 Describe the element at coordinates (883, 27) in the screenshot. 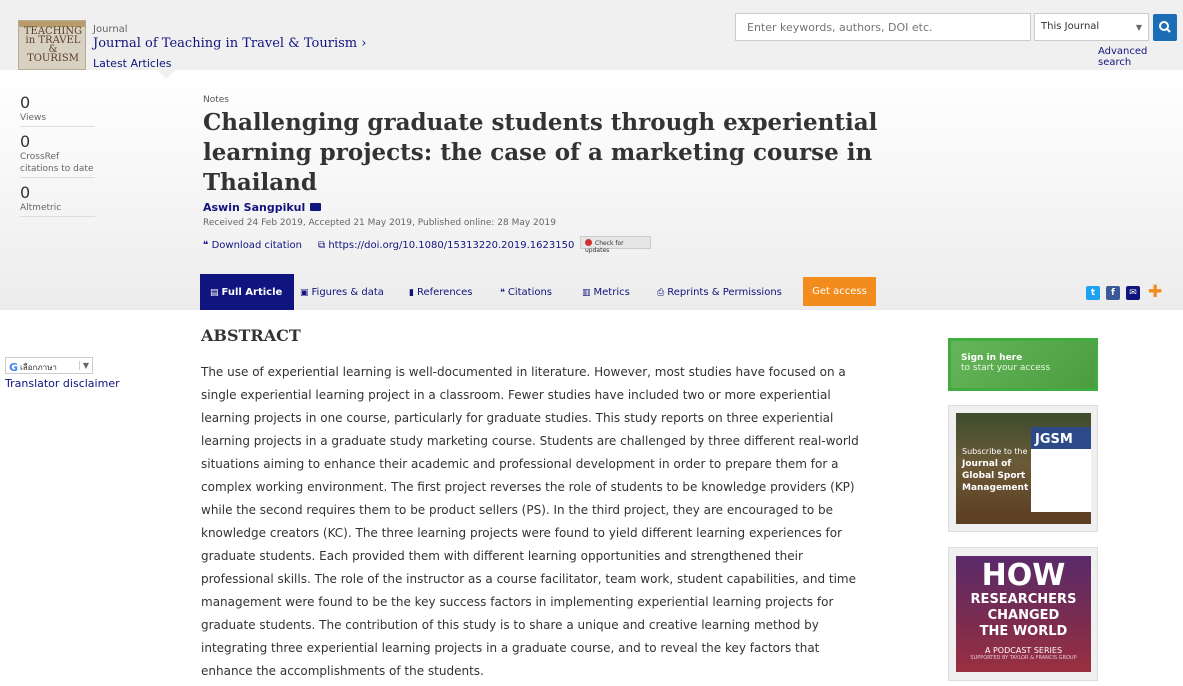

I see `search-input` at that location.